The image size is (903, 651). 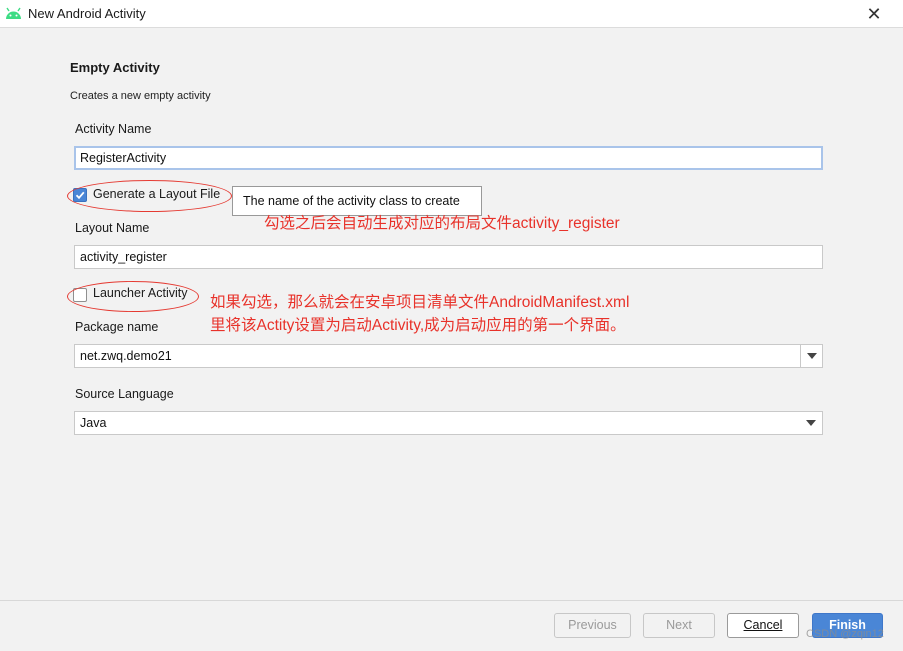 What do you see at coordinates (87, 13) in the screenshot?
I see `window-title: New Android Activity` at bounding box center [87, 13].